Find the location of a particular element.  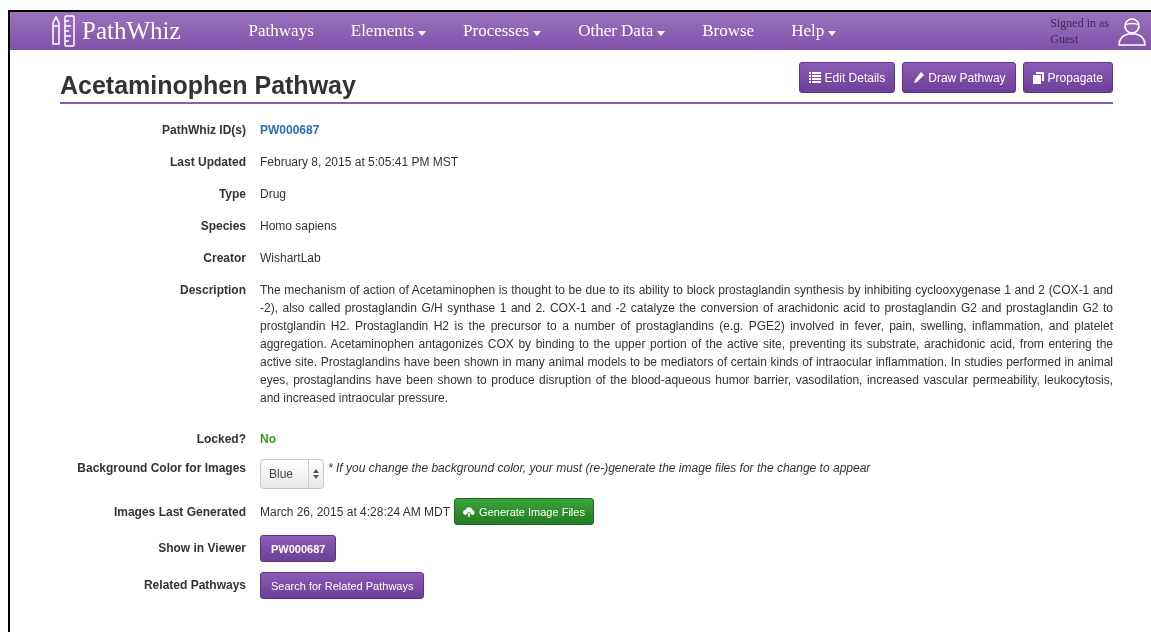

detail-label: Description is located at coordinates (213, 290).